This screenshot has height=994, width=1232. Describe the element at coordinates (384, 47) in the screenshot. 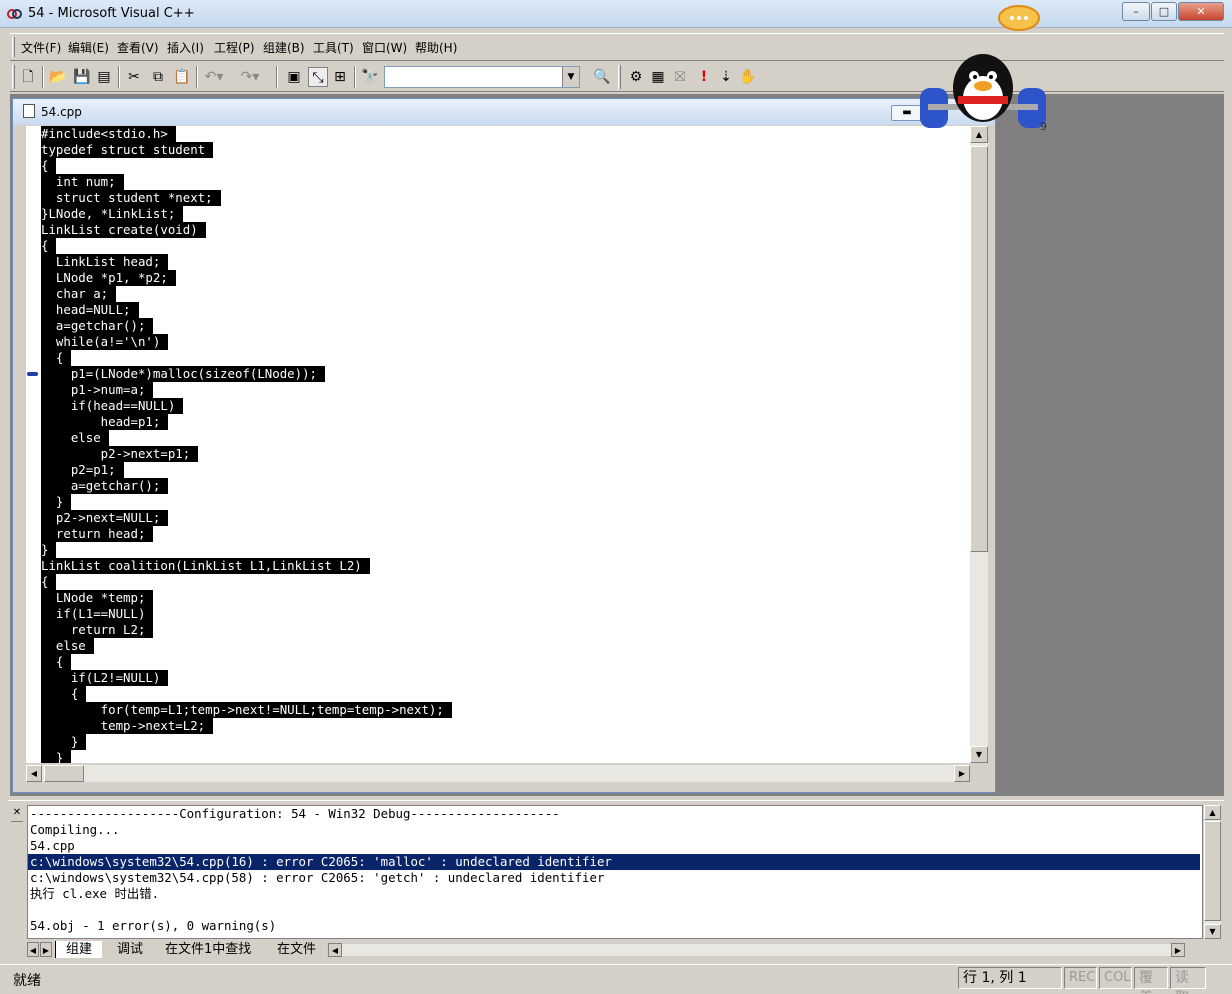

I see `menu-window: 窗口(W)` at that location.